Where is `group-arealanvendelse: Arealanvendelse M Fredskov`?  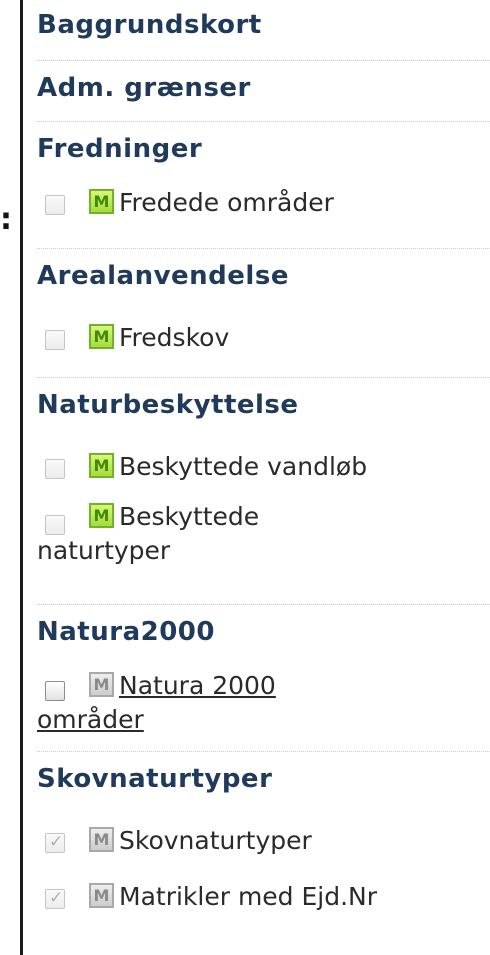
group-arealanvendelse: Arealanvendelse M Fredskov is located at coordinates (263, 313).